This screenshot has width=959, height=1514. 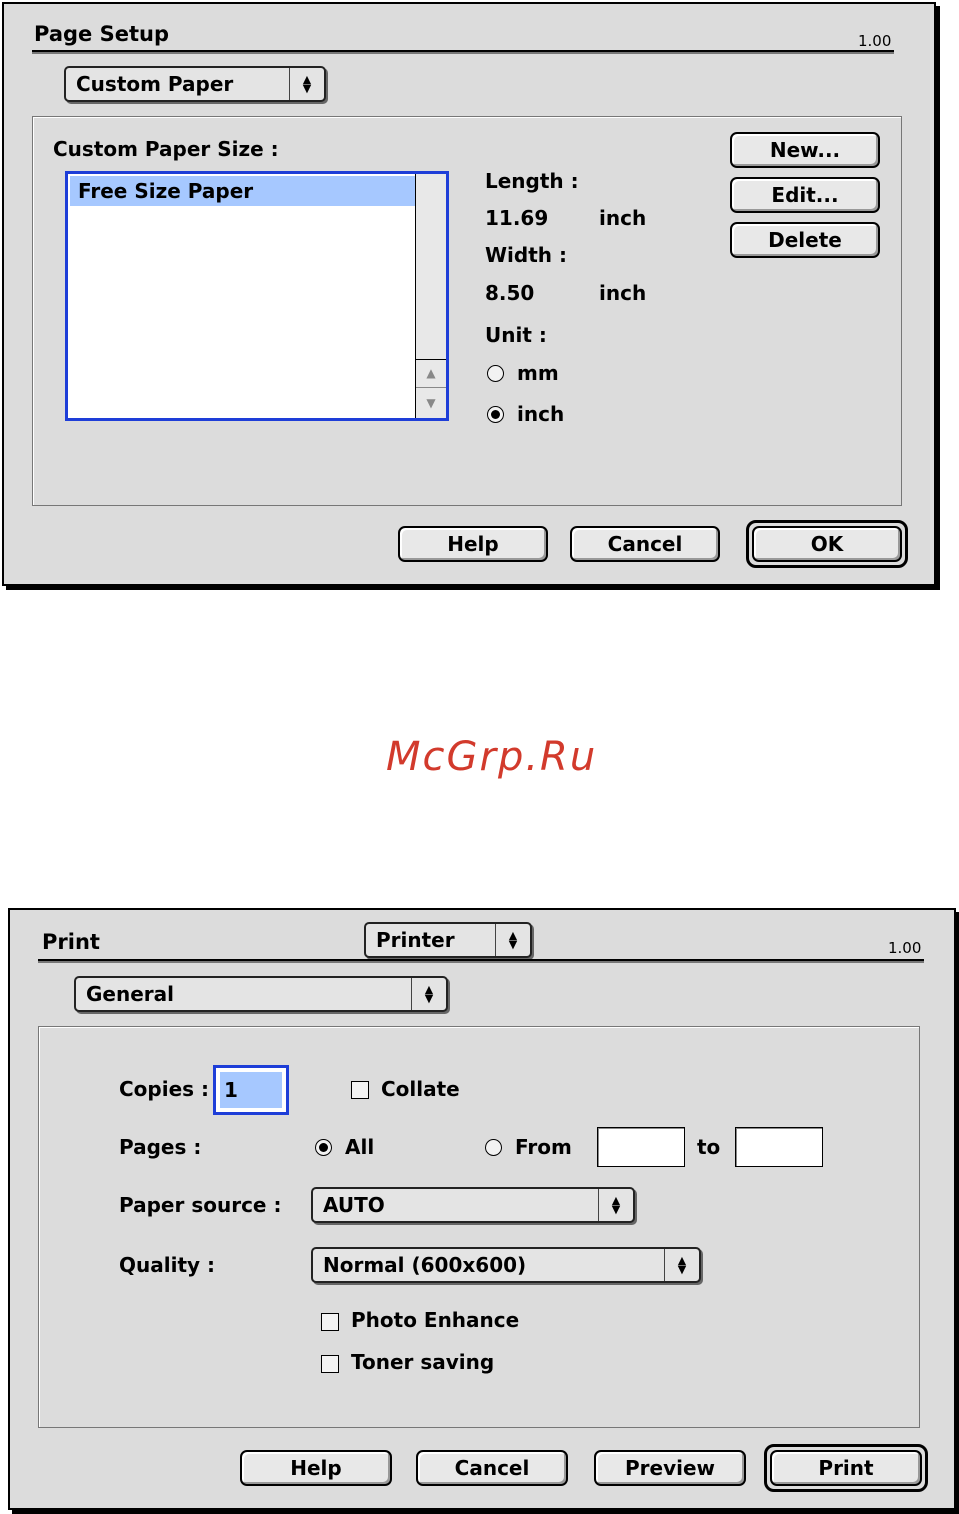 I want to click on pages-from-radio, so click(x=493, y=1147).